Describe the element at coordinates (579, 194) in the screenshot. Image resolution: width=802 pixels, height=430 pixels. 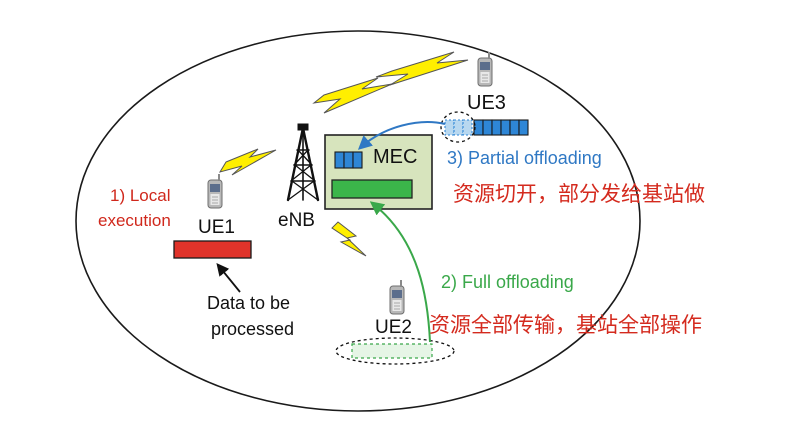
I see `partial-offloading-note: 资源切开，部分发给基站做` at that location.